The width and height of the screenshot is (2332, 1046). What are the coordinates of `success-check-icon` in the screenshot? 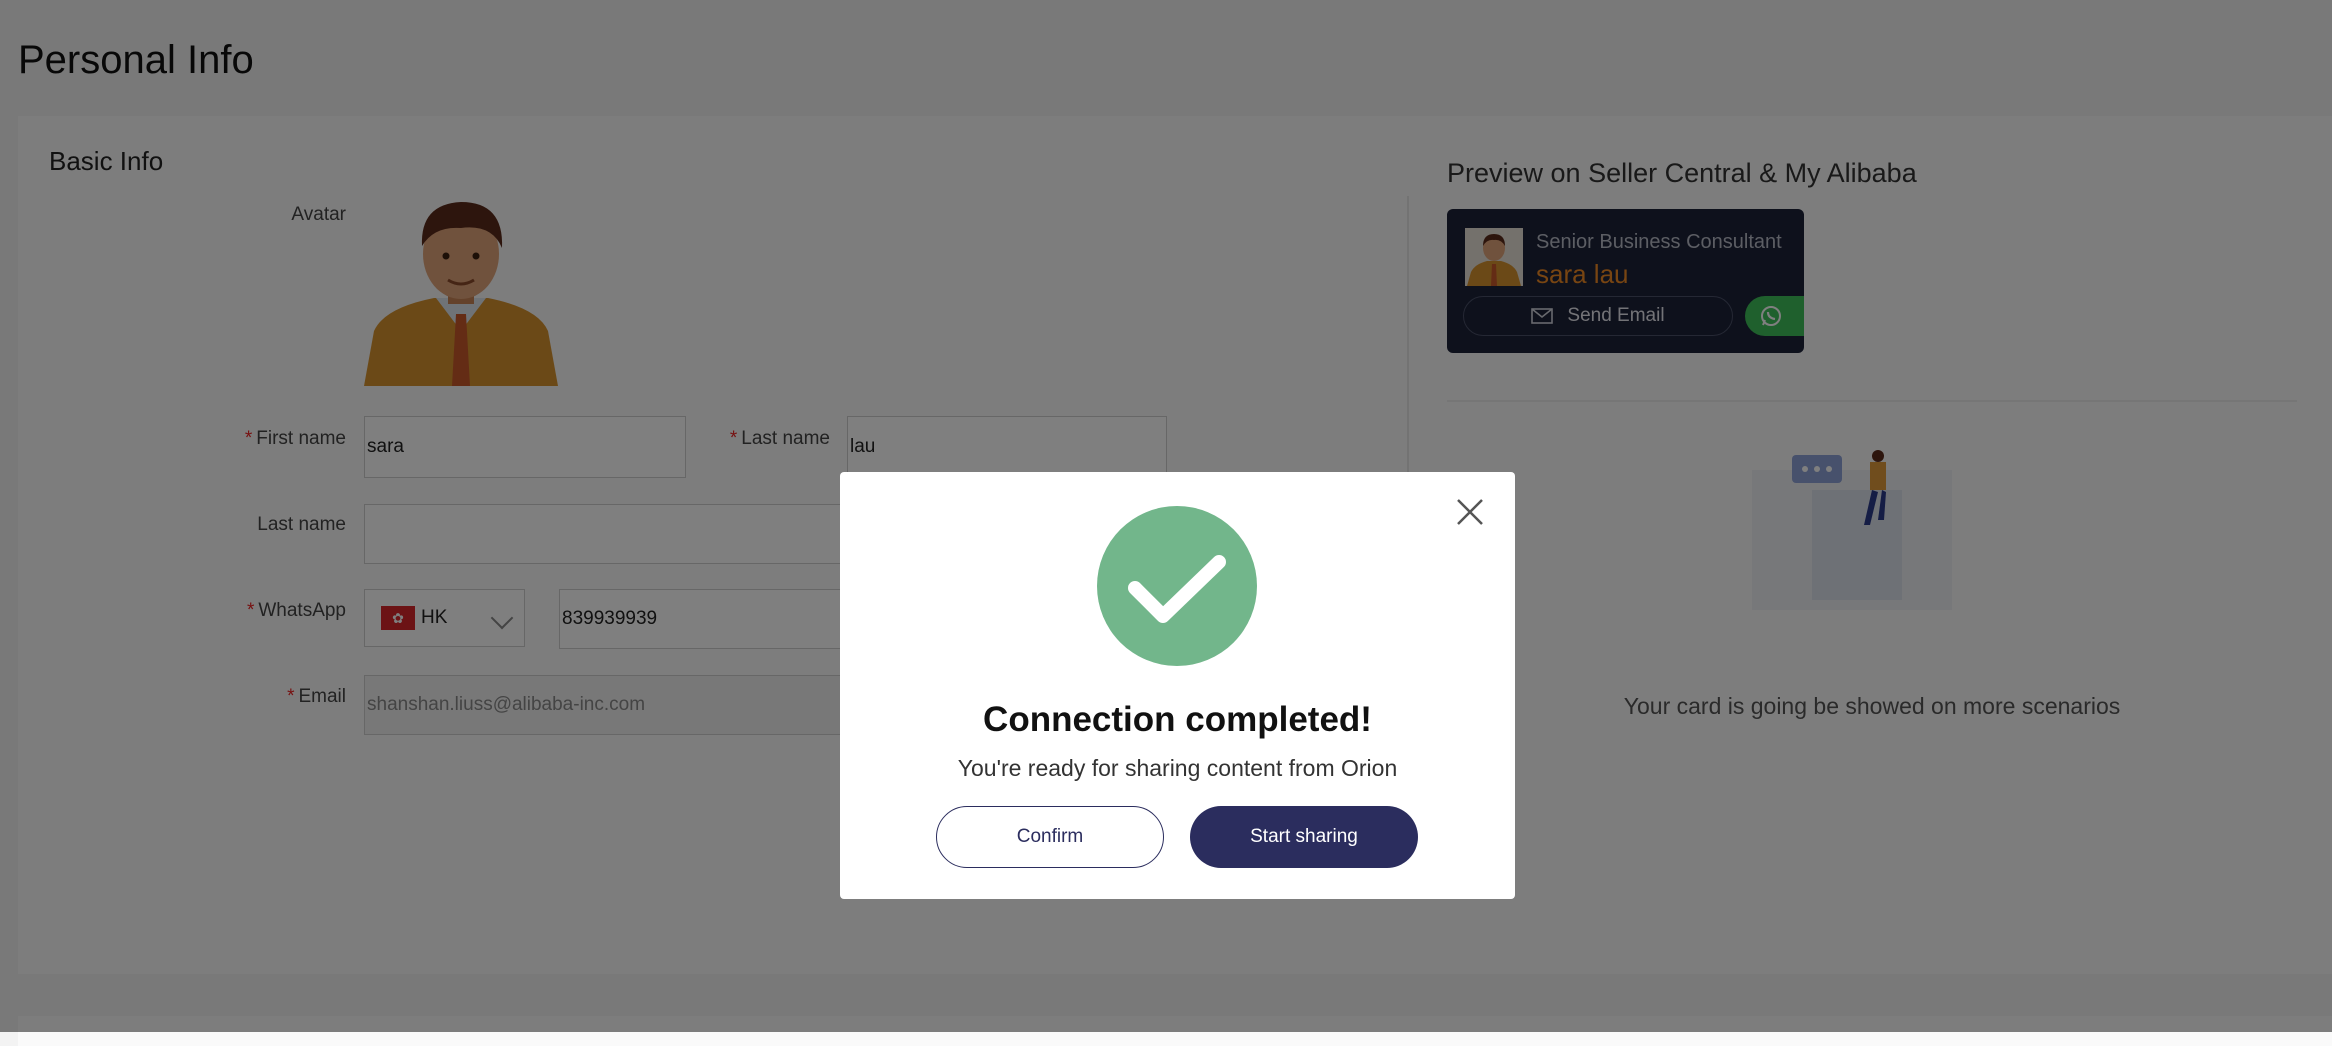 It's located at (1177, 586).